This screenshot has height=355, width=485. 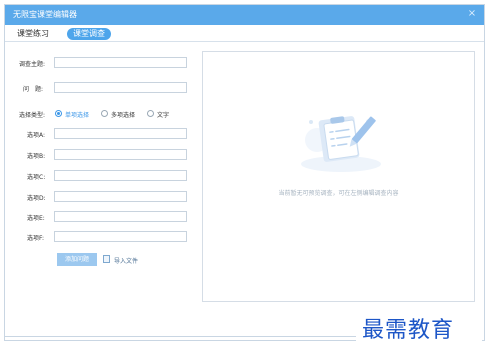 What do you see at coordinates (32, 115) in the screenshot?
I see `type-label: 选择类型:` at bounding box center [32, 115].